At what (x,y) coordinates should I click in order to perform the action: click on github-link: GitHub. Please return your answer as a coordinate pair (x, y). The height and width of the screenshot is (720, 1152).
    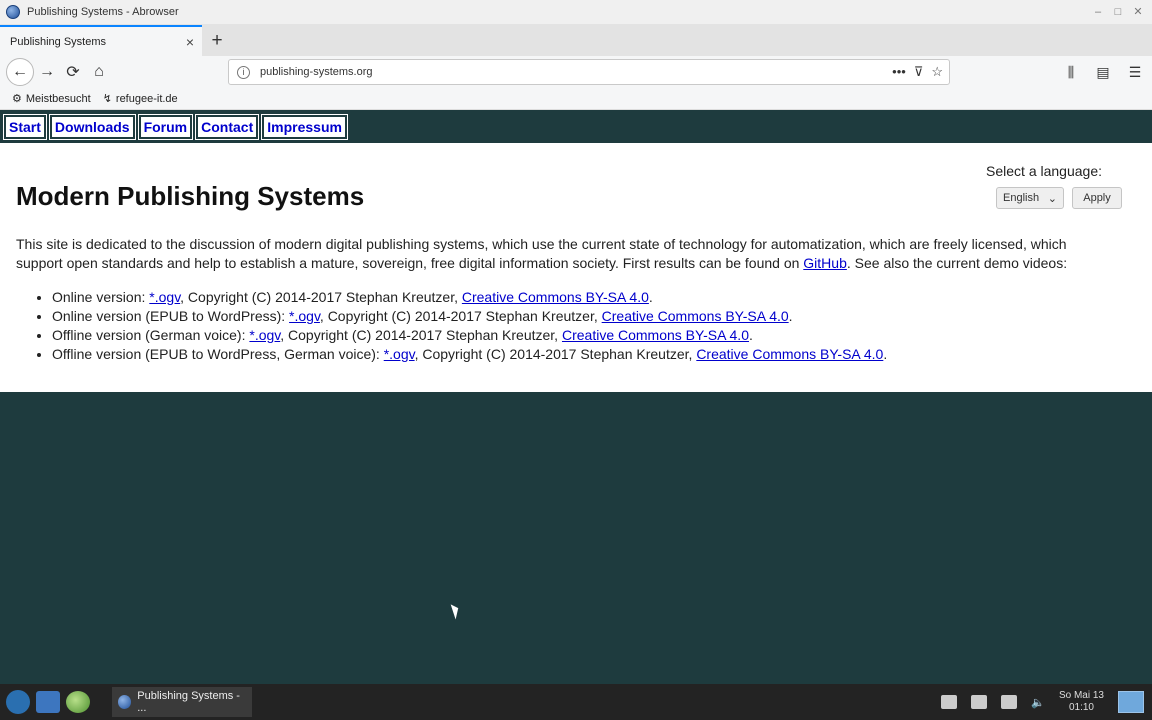
    Looking at the image, I should click on (825, 263).